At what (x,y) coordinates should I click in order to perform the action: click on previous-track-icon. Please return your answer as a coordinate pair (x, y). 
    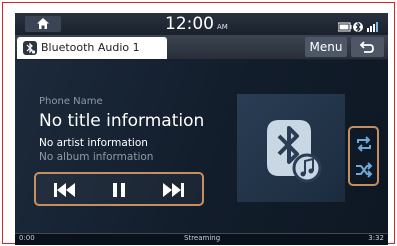
    Looking at the image, I should click on (64, 190).